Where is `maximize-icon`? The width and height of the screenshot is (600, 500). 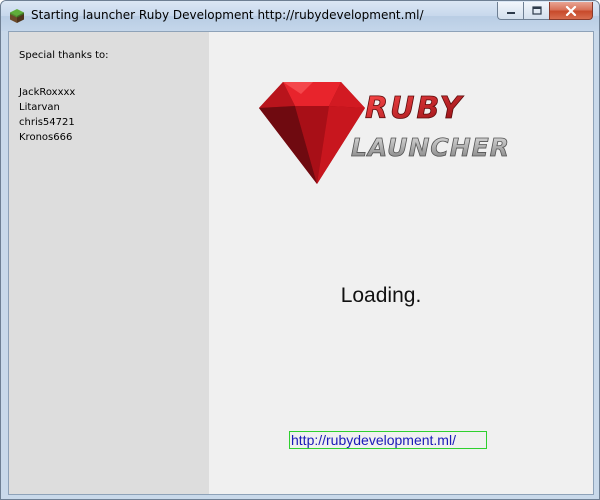
maximize-icon is located at coordinates (536, 10).